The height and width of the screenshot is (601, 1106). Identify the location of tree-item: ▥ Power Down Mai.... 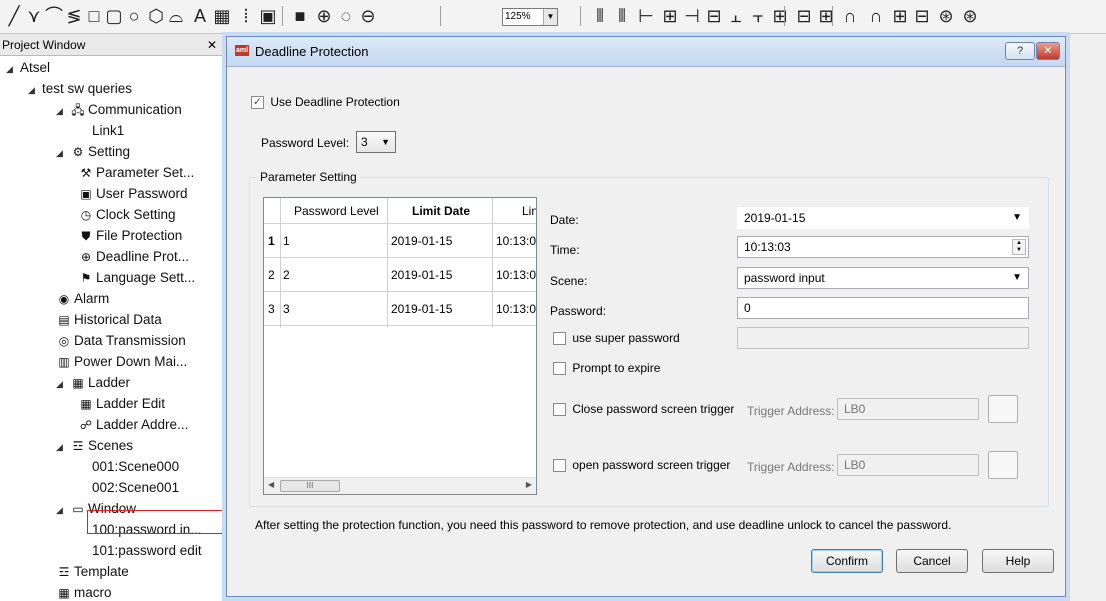
(121, 362).